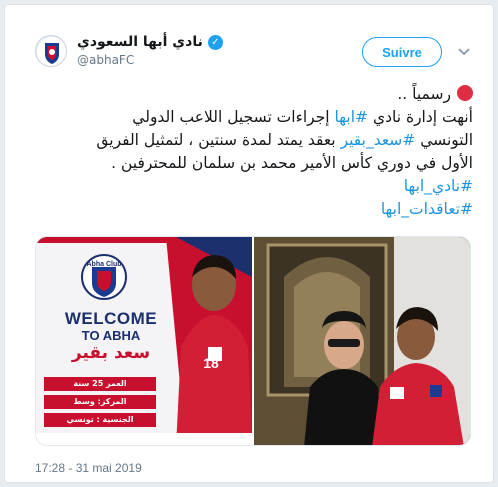 Image resolution: width=498 pixels, height=487 pixels. Describe the element at coordinates (215, 42) in the screenshot. I see `verified-badge-icon: ✓` at that location.